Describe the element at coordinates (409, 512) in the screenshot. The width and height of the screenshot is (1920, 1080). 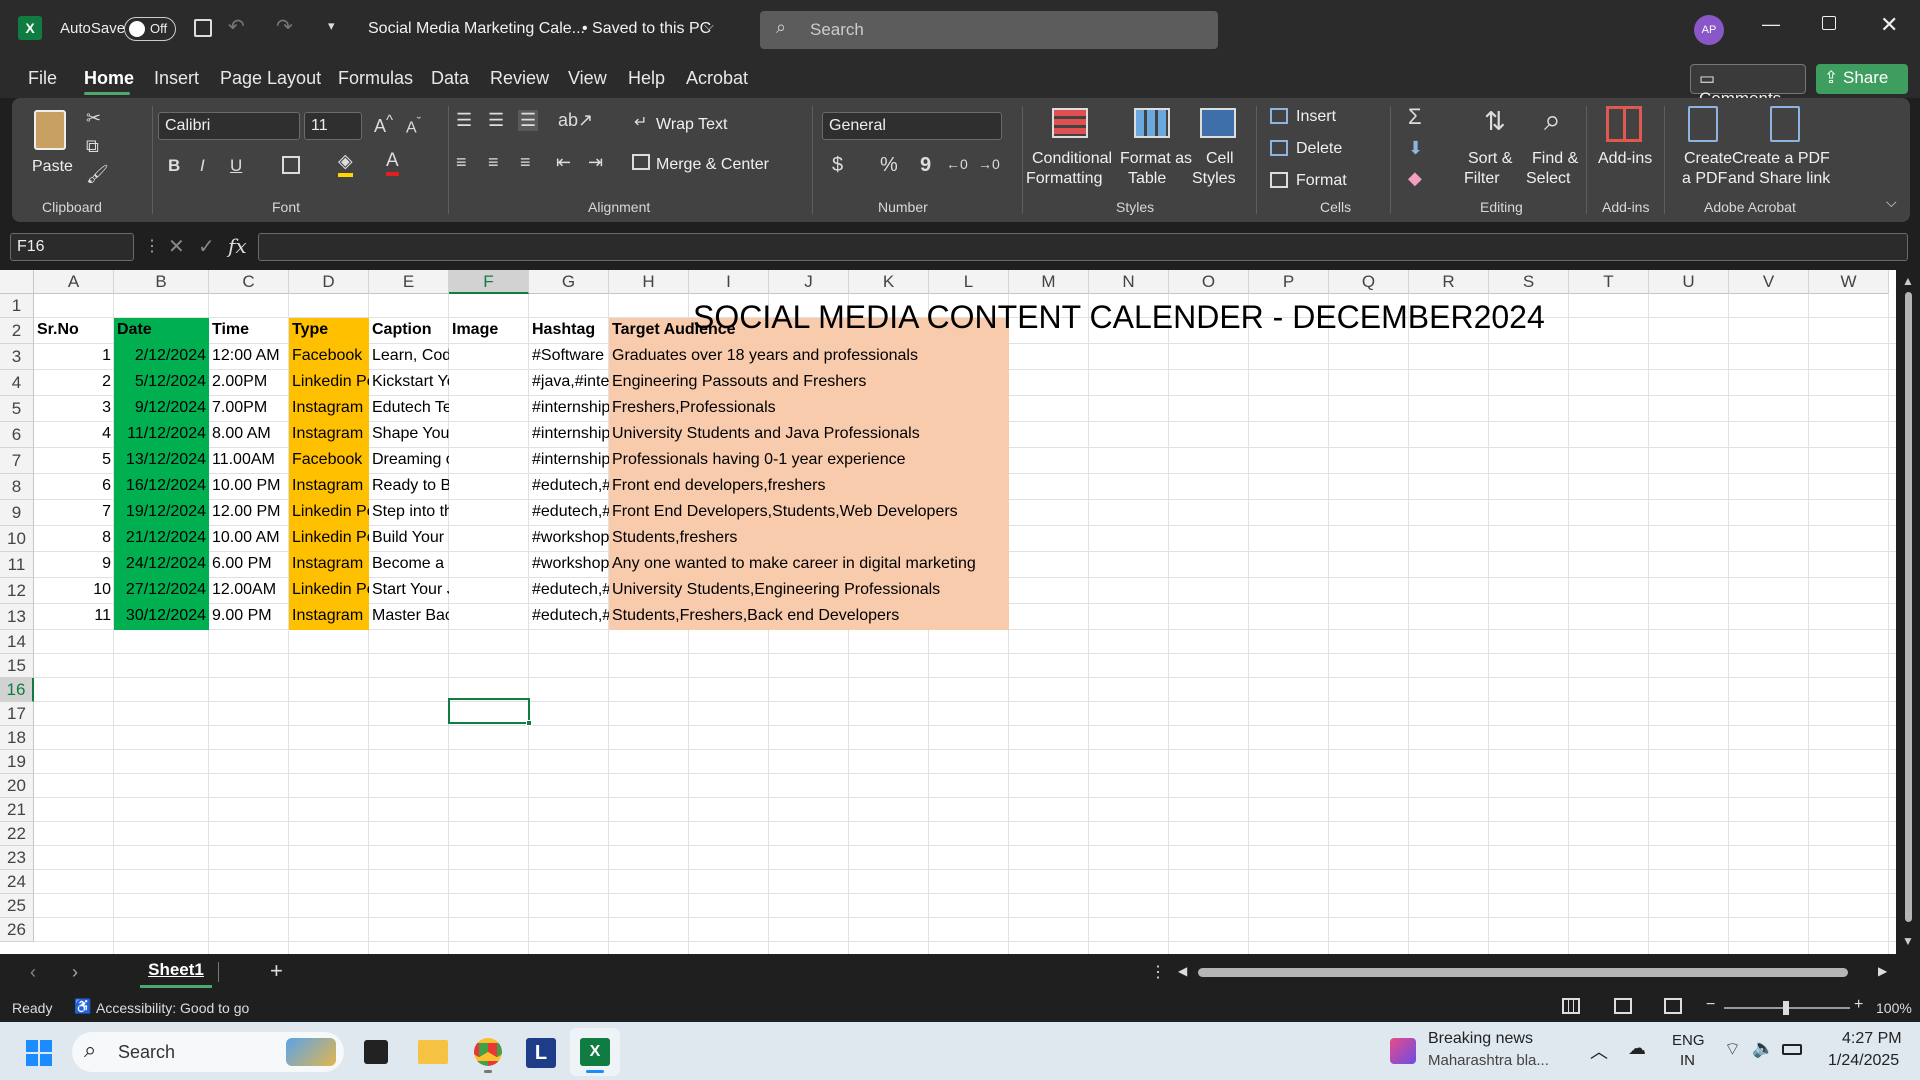
I see `caption-cell: Step into the Future of` at that location.